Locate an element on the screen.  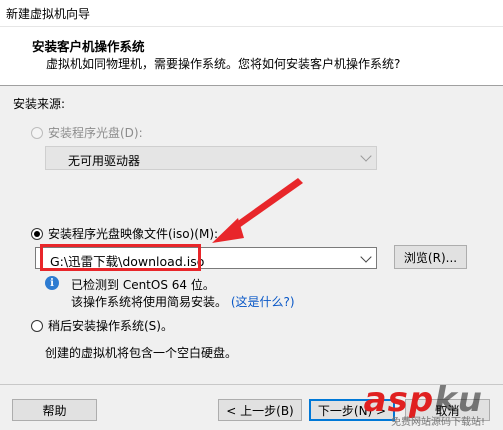
install-later-option: 稍后安装操作系统(S)。 is located at coordinates (102, 325).